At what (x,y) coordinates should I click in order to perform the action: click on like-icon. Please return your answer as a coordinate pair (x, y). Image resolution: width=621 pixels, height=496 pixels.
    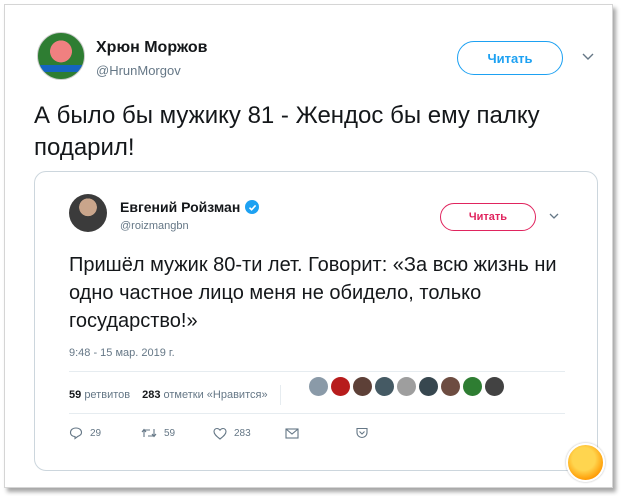
    Looking at the image, I should click on (220, 433).